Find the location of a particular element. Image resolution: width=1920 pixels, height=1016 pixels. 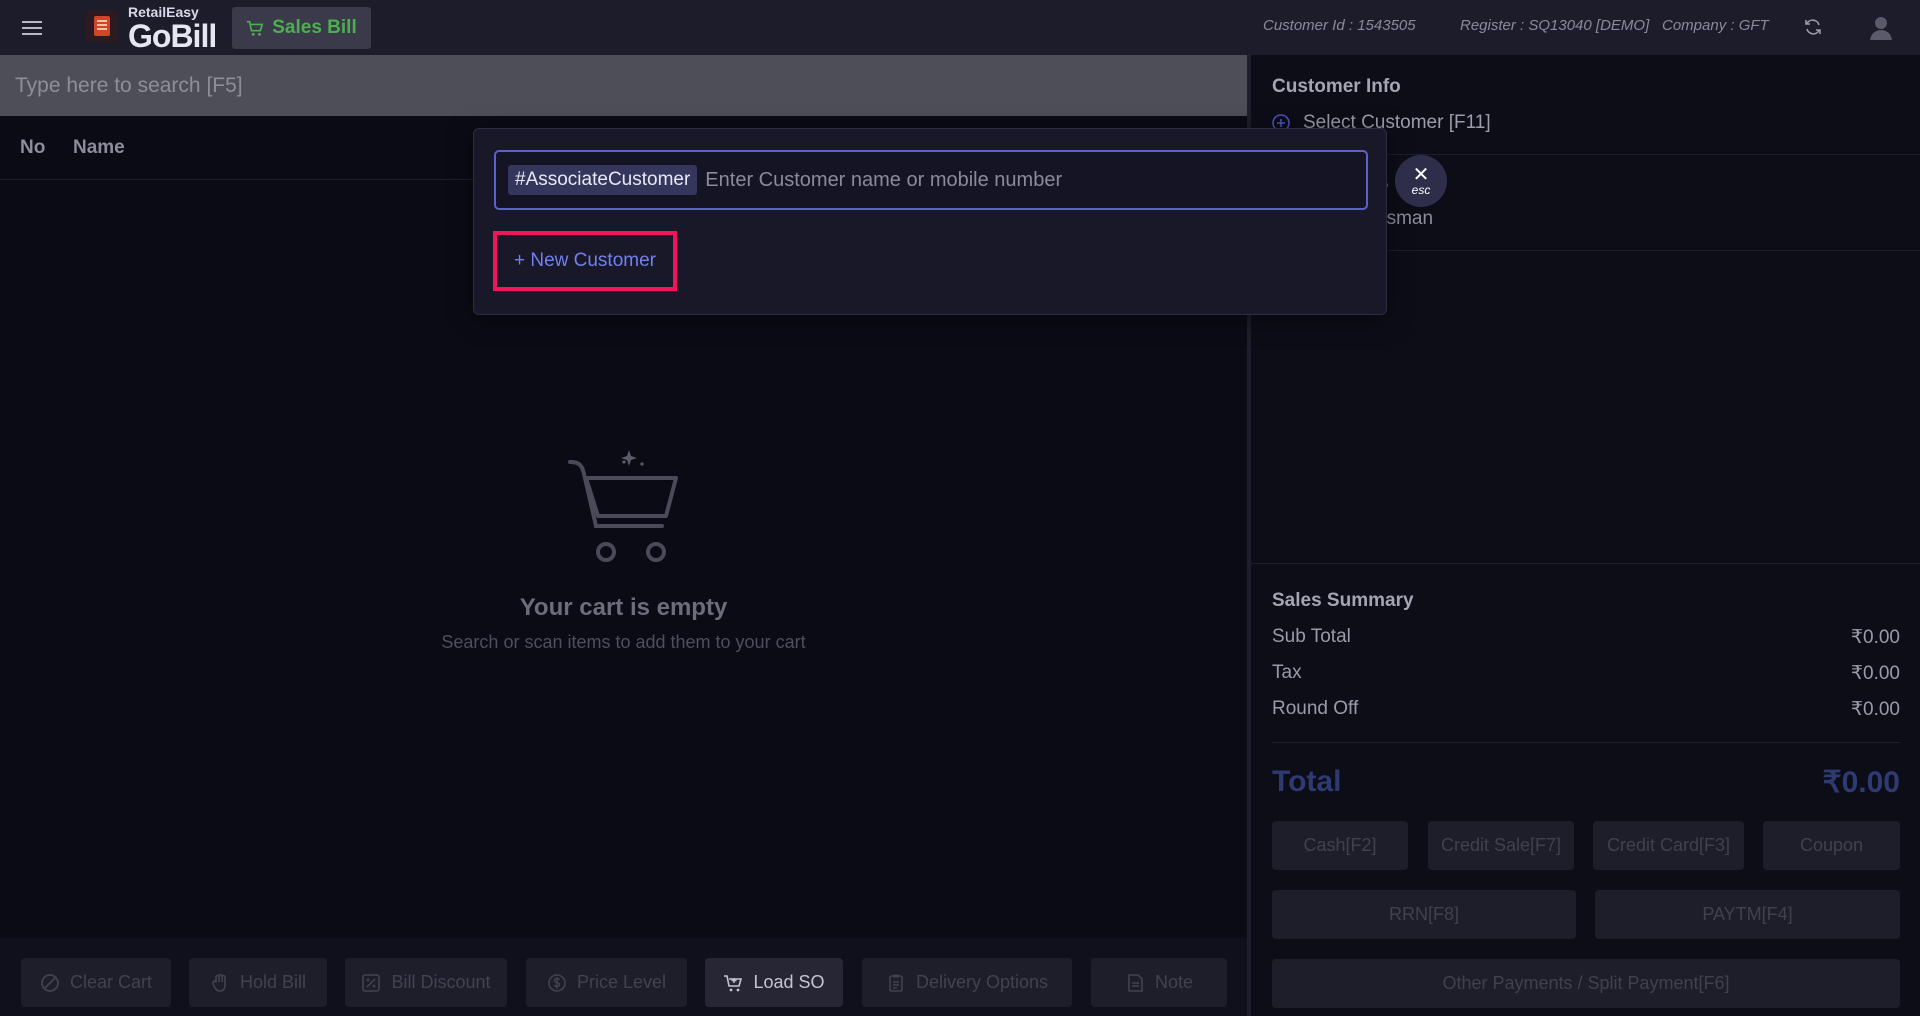

sales-bill-label: Sales Bill is located at coordinates (314, 27).